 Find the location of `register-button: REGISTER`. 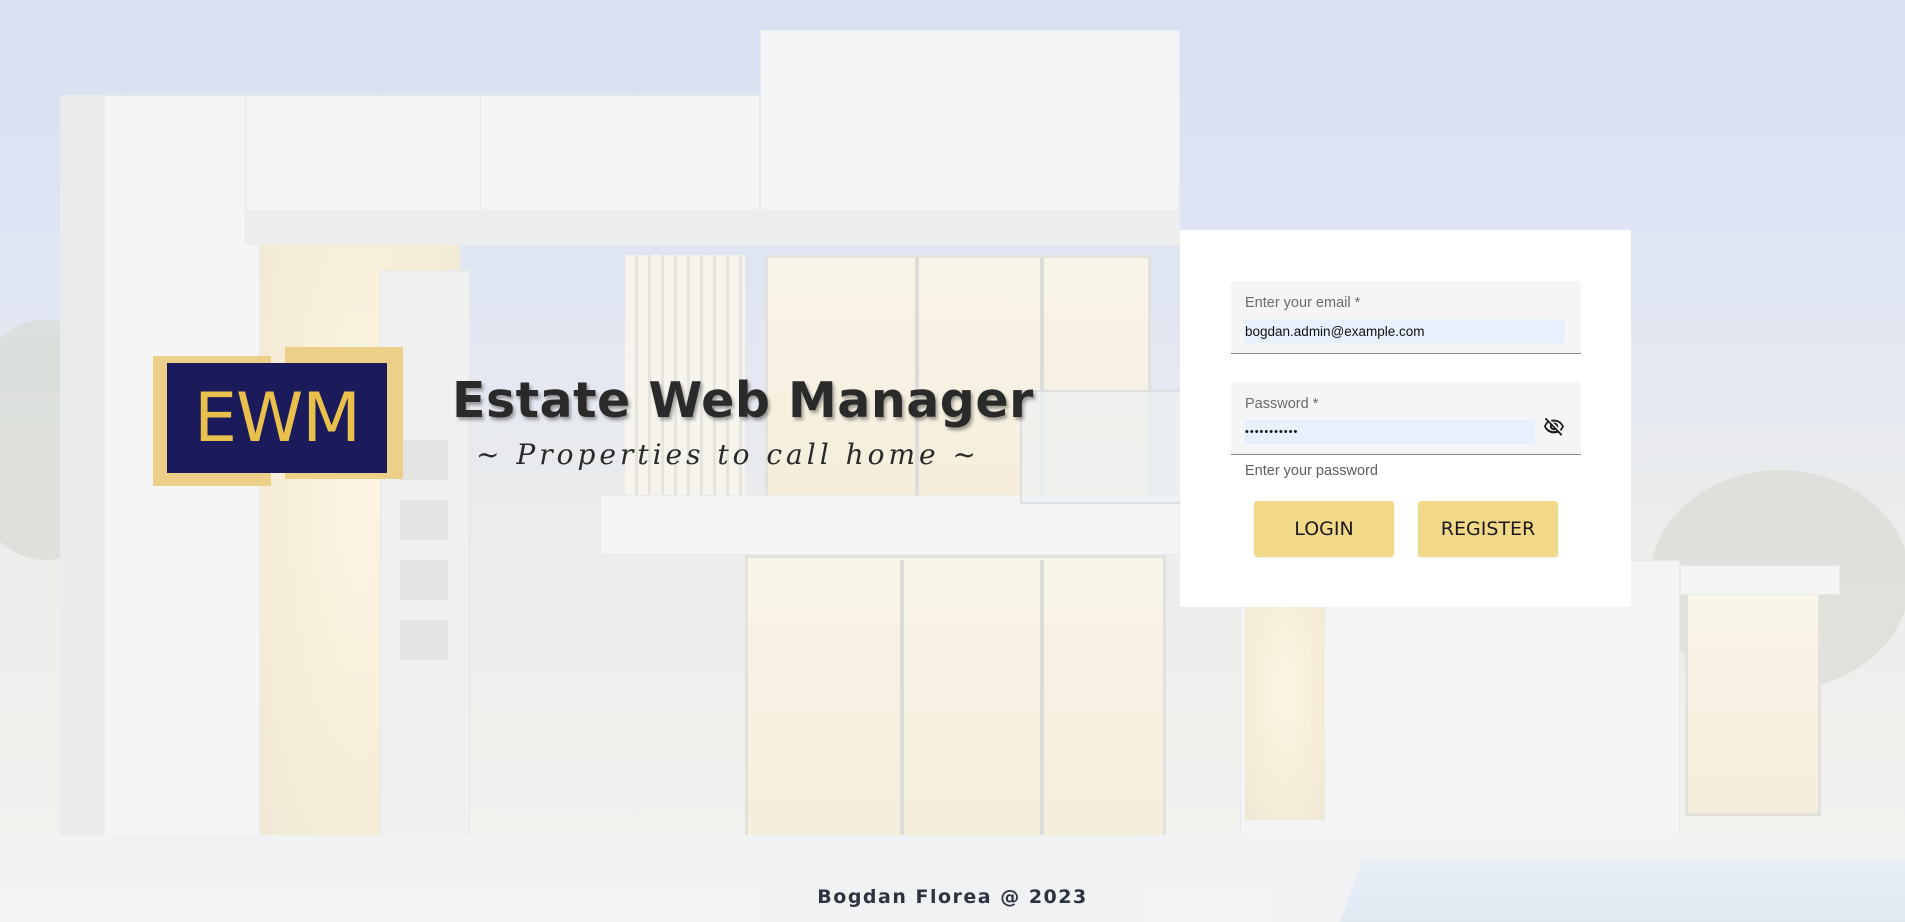

register-button: REGISTER is located at coordinates (1488, 529).